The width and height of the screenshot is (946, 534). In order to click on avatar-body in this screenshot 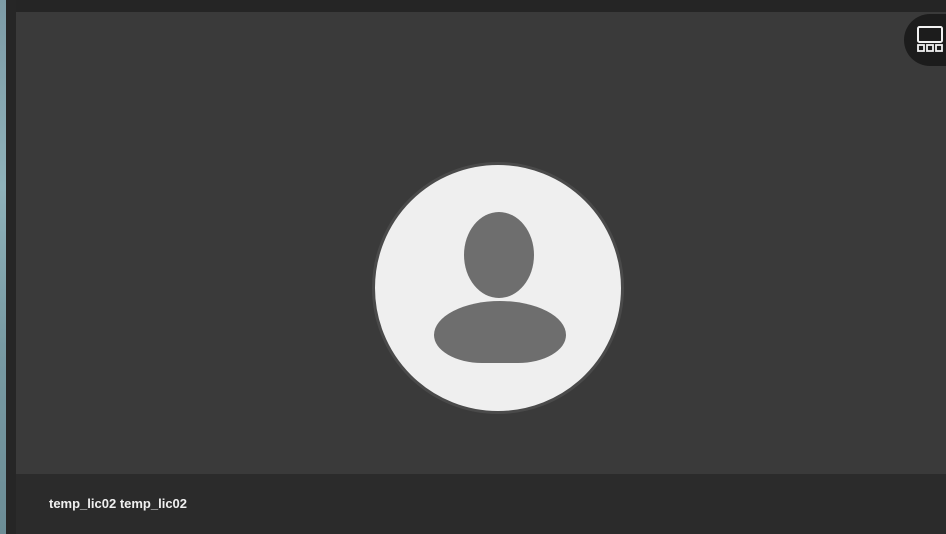, I will do `click(500, 332)`.